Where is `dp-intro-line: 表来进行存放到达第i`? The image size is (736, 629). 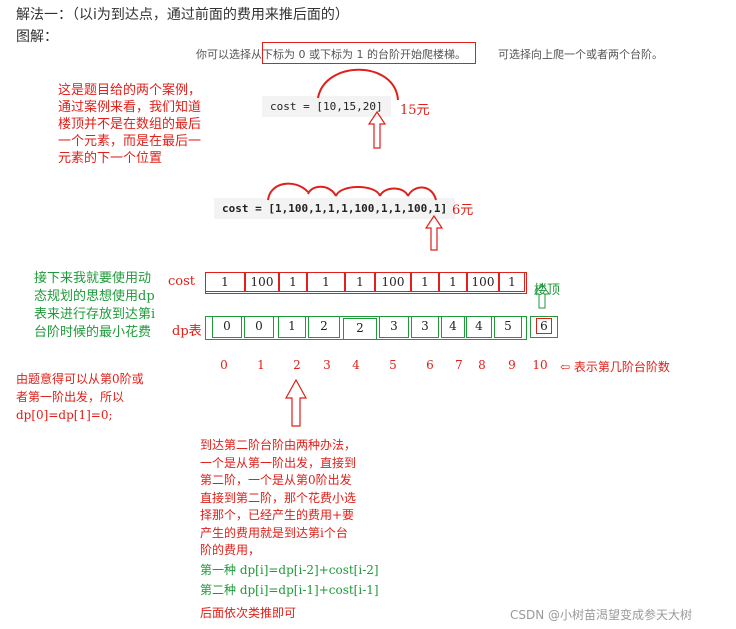 dp-intro-line: 表来进行存放到达第i is located at coordinates (95, 314).